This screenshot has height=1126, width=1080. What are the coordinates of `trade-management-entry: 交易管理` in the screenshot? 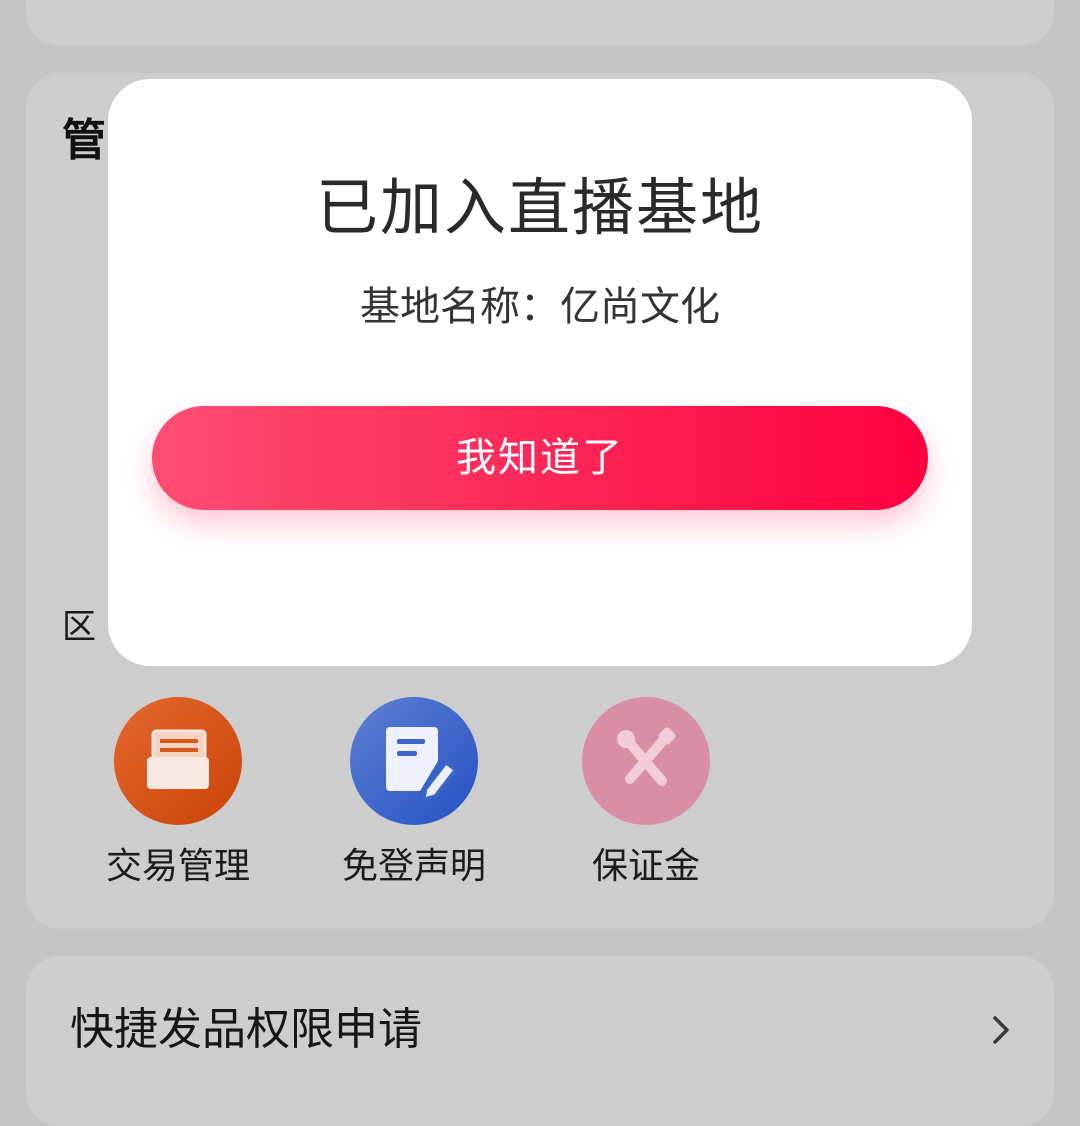 It's located at (178, 797).